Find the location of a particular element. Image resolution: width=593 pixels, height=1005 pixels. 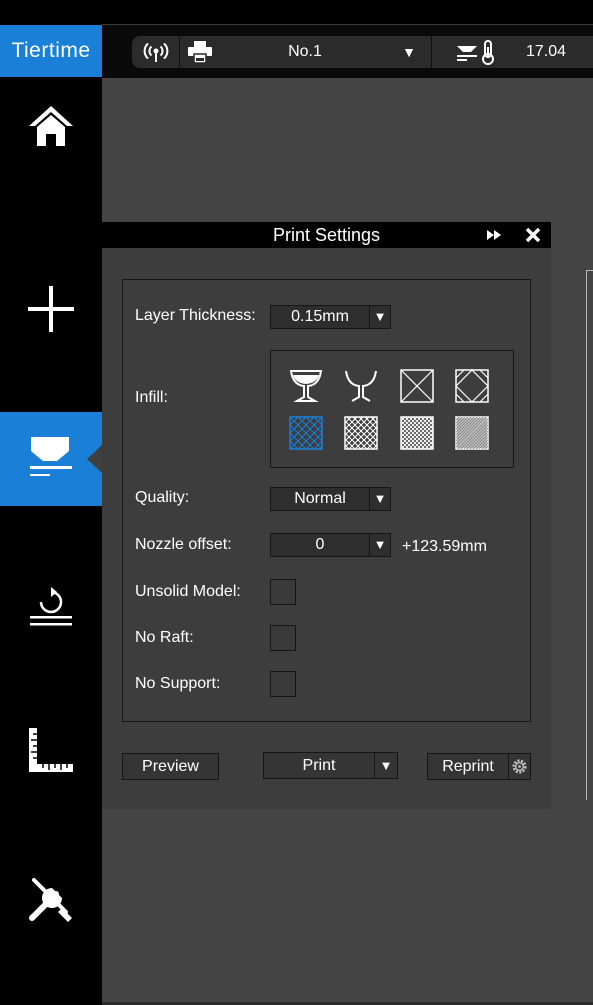

print-platform-icon is located at coordinates (51, 459).